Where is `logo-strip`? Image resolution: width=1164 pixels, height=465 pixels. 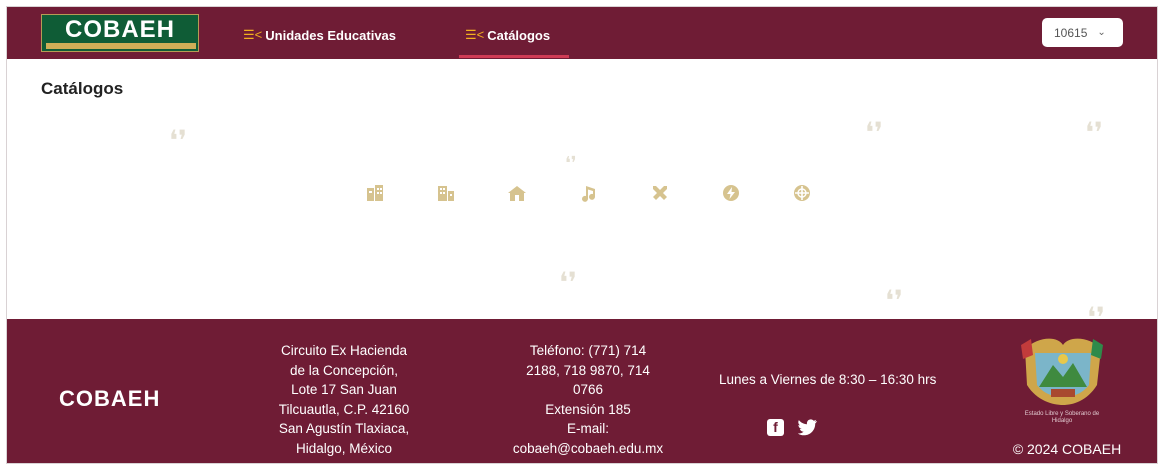 logo-strip is located at coordinates (121, 46).